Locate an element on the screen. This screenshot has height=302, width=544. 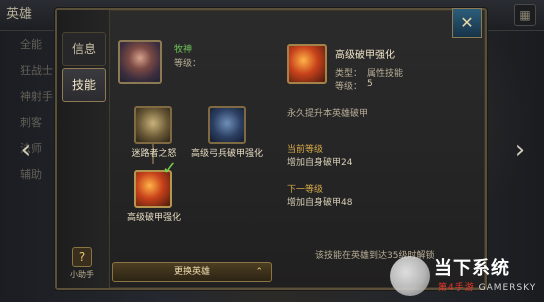
close-icon: ✕ is located at coordinates (467, 22).